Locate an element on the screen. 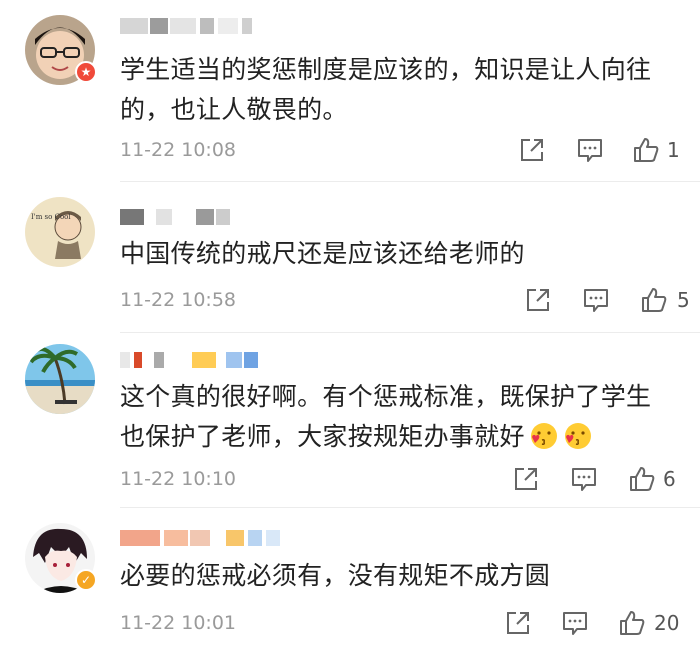 The image size is (700, 647). like-count: 20 is located at coordinates (667, 623).